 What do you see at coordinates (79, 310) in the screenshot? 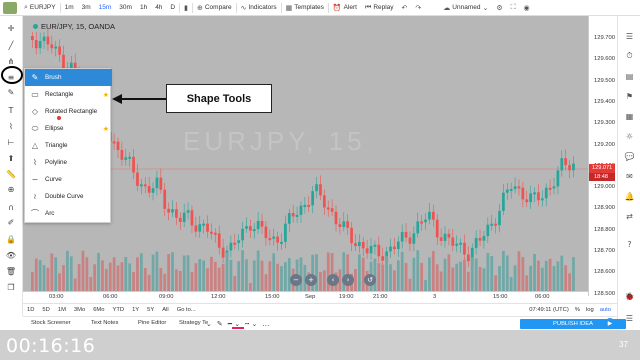
I see `range-3mo: 3Mo` at bounding box center [79, 310].